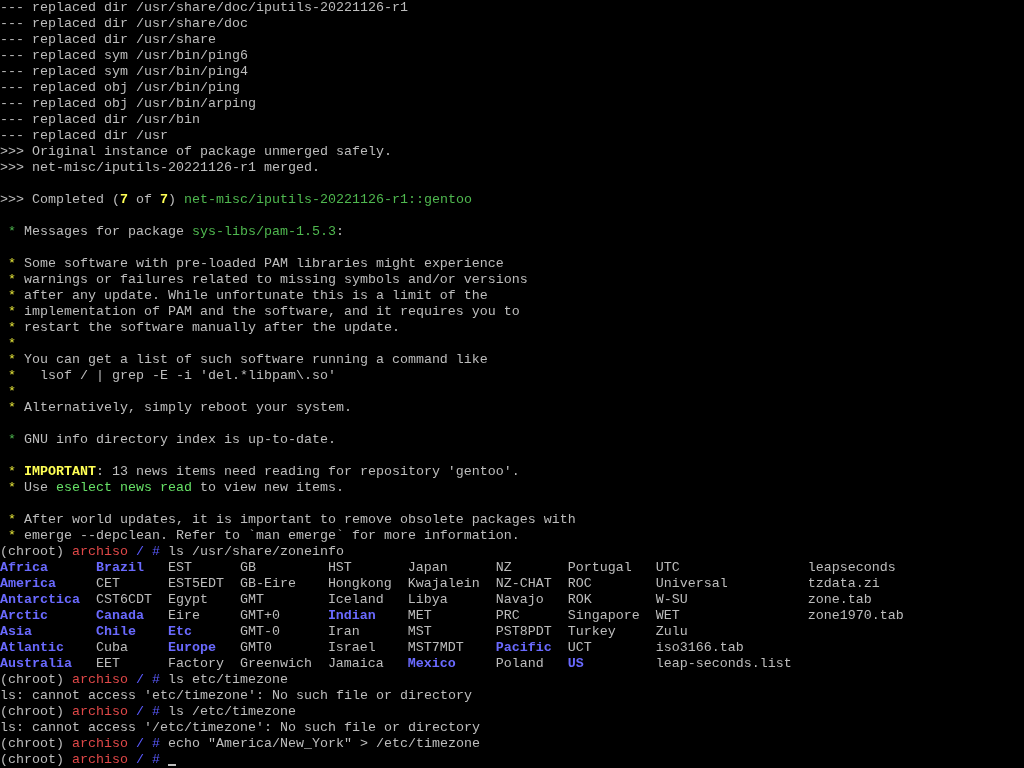 This screenshot has width=1024, height=768. What do you see at coordinates (255, 648) in the screenshot?
I see `file-name: GMT0` at bounding box center [255, 648].